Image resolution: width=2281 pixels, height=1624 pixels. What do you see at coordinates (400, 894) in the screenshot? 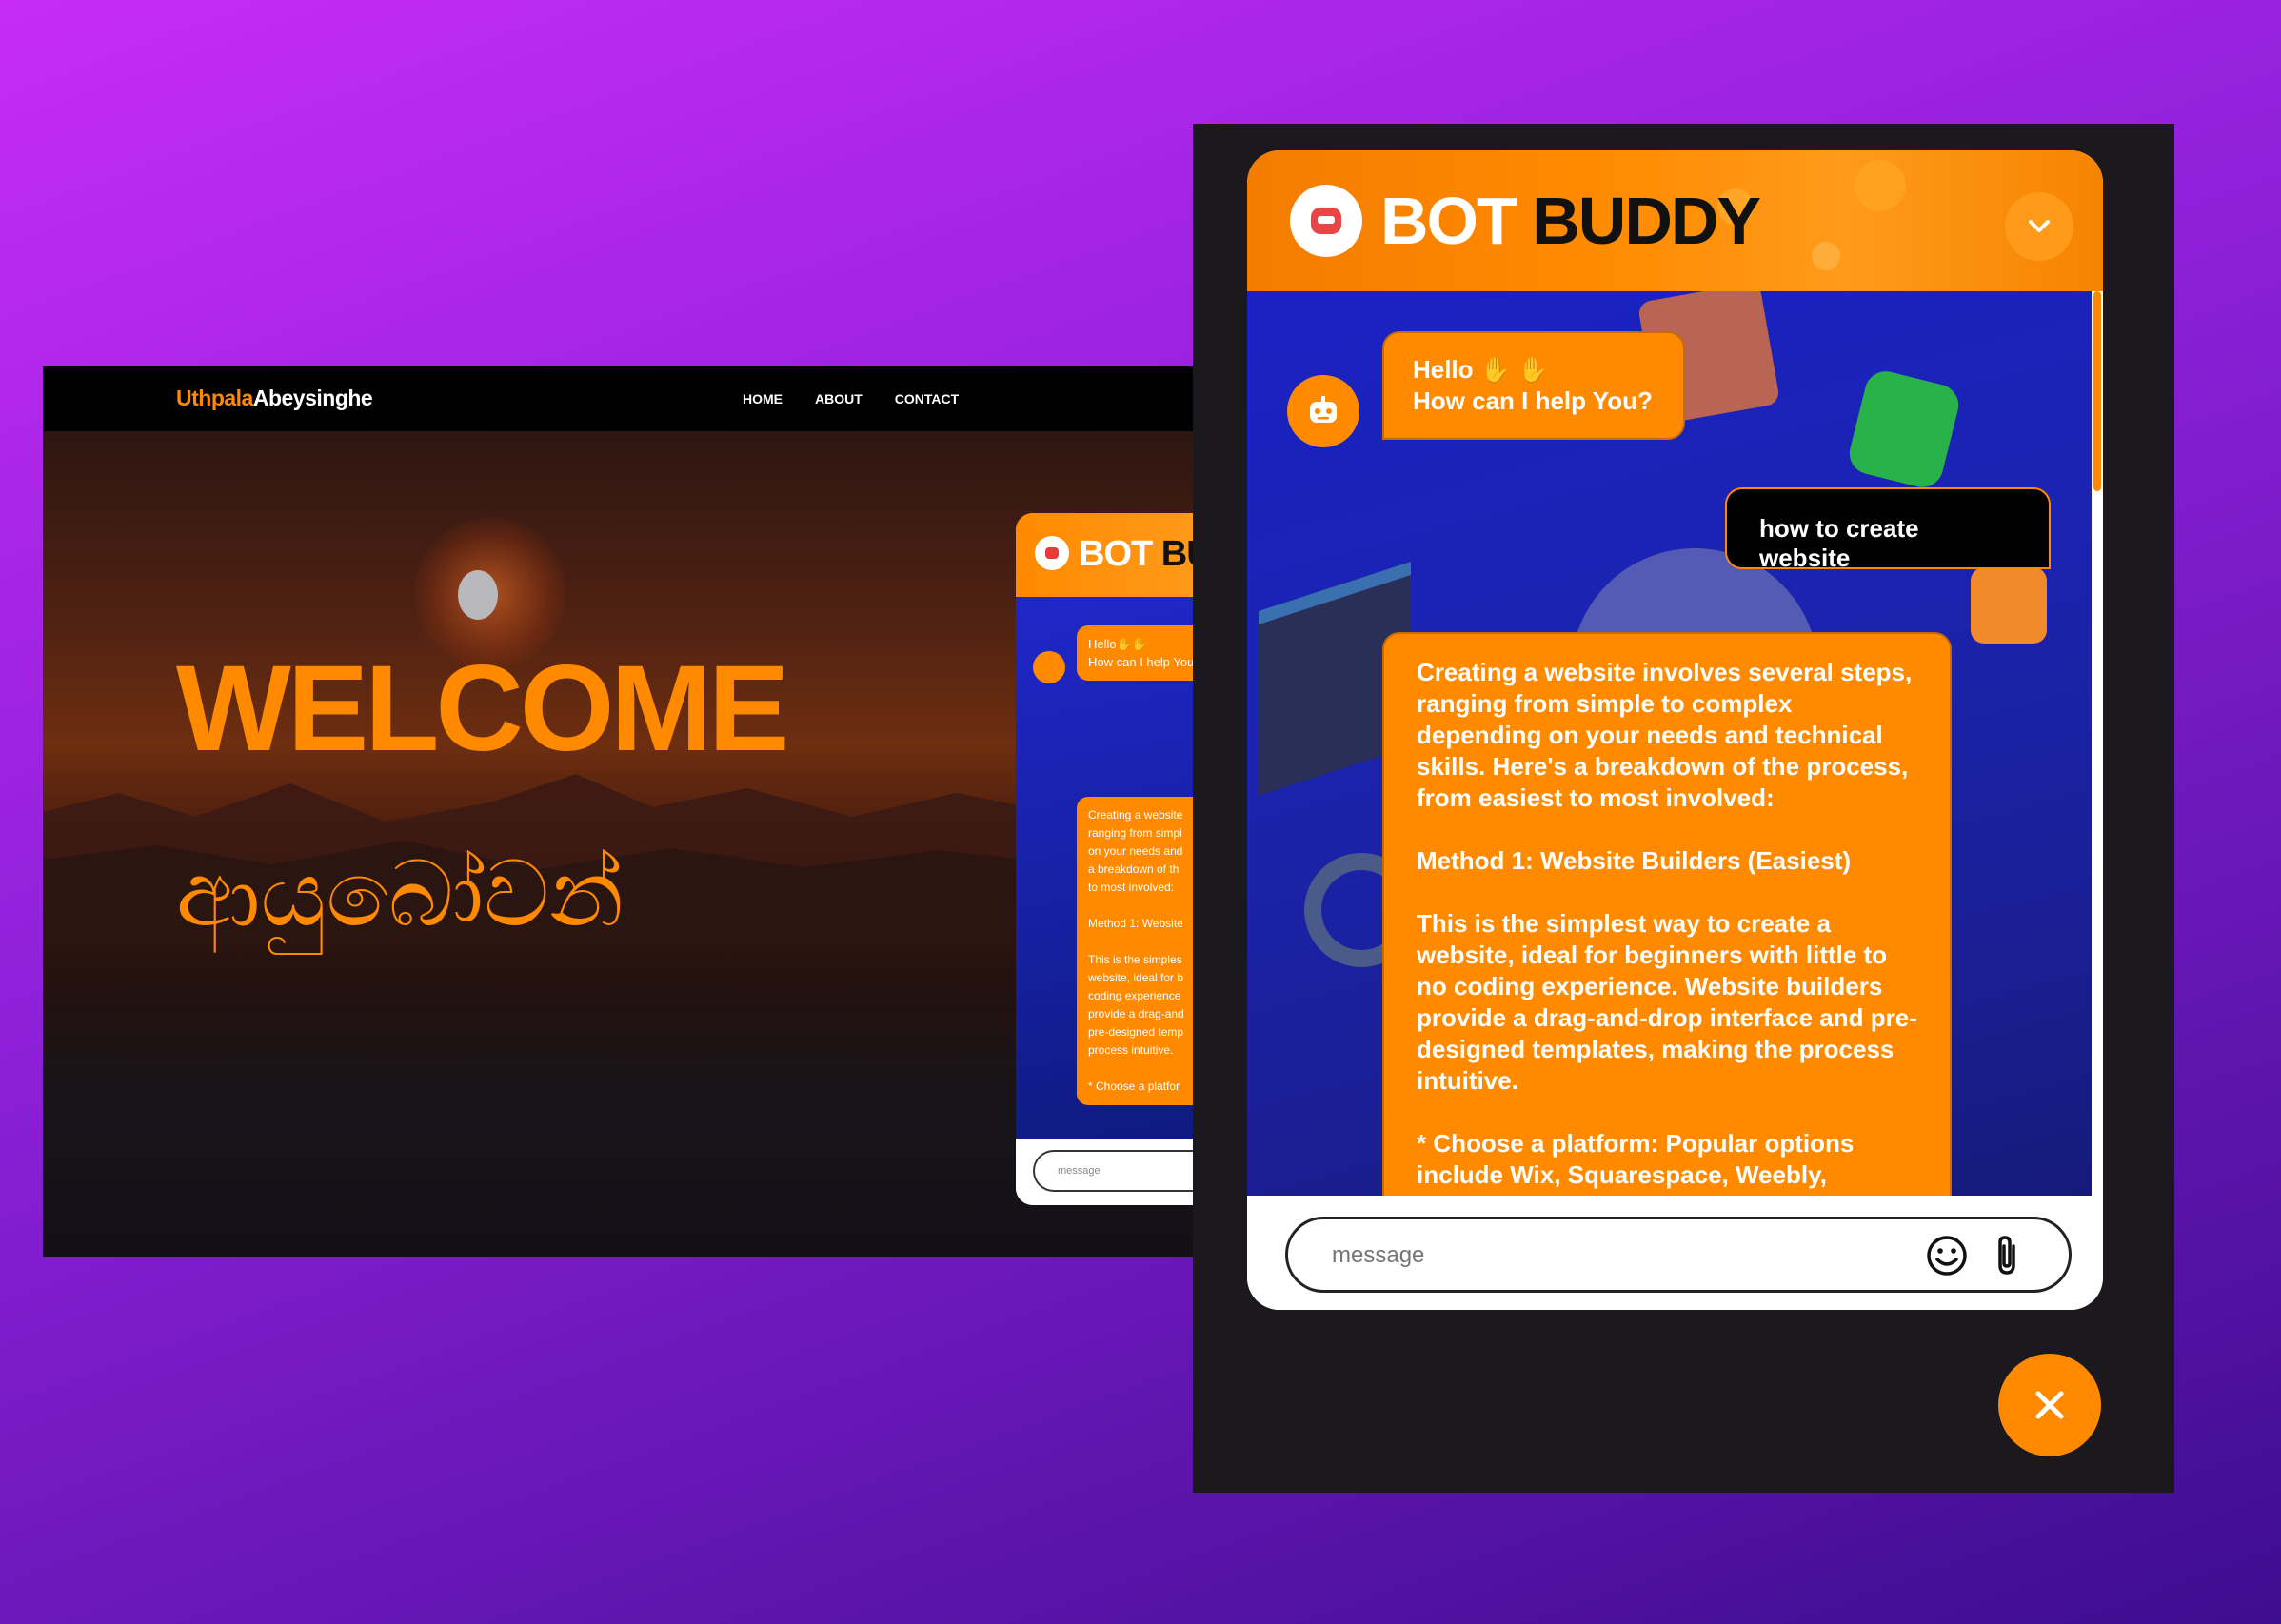
I see `hero-subtitle: ආයුබෝවන්` at bounding box center [400, 894].